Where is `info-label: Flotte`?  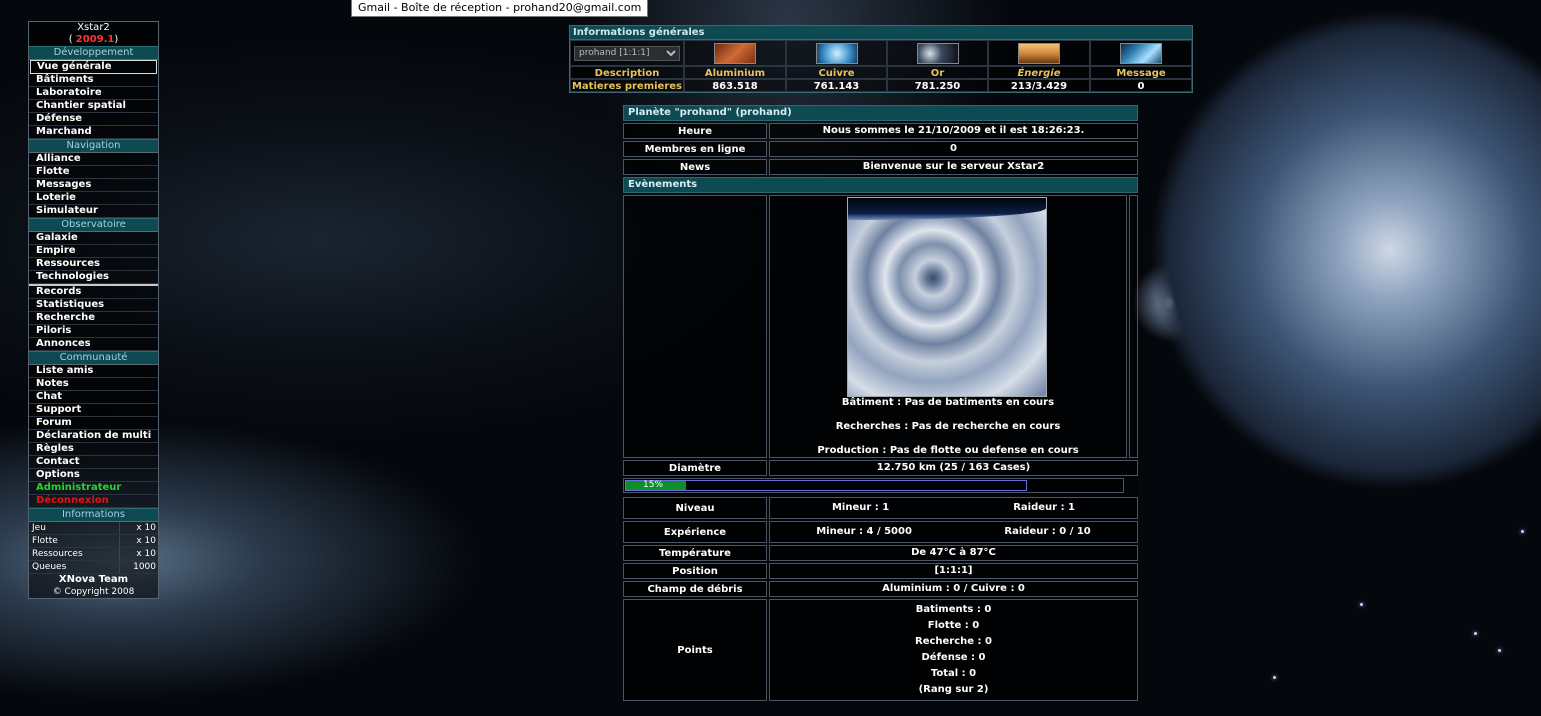
info-label: Flotte is located at coordinates (45, 541).